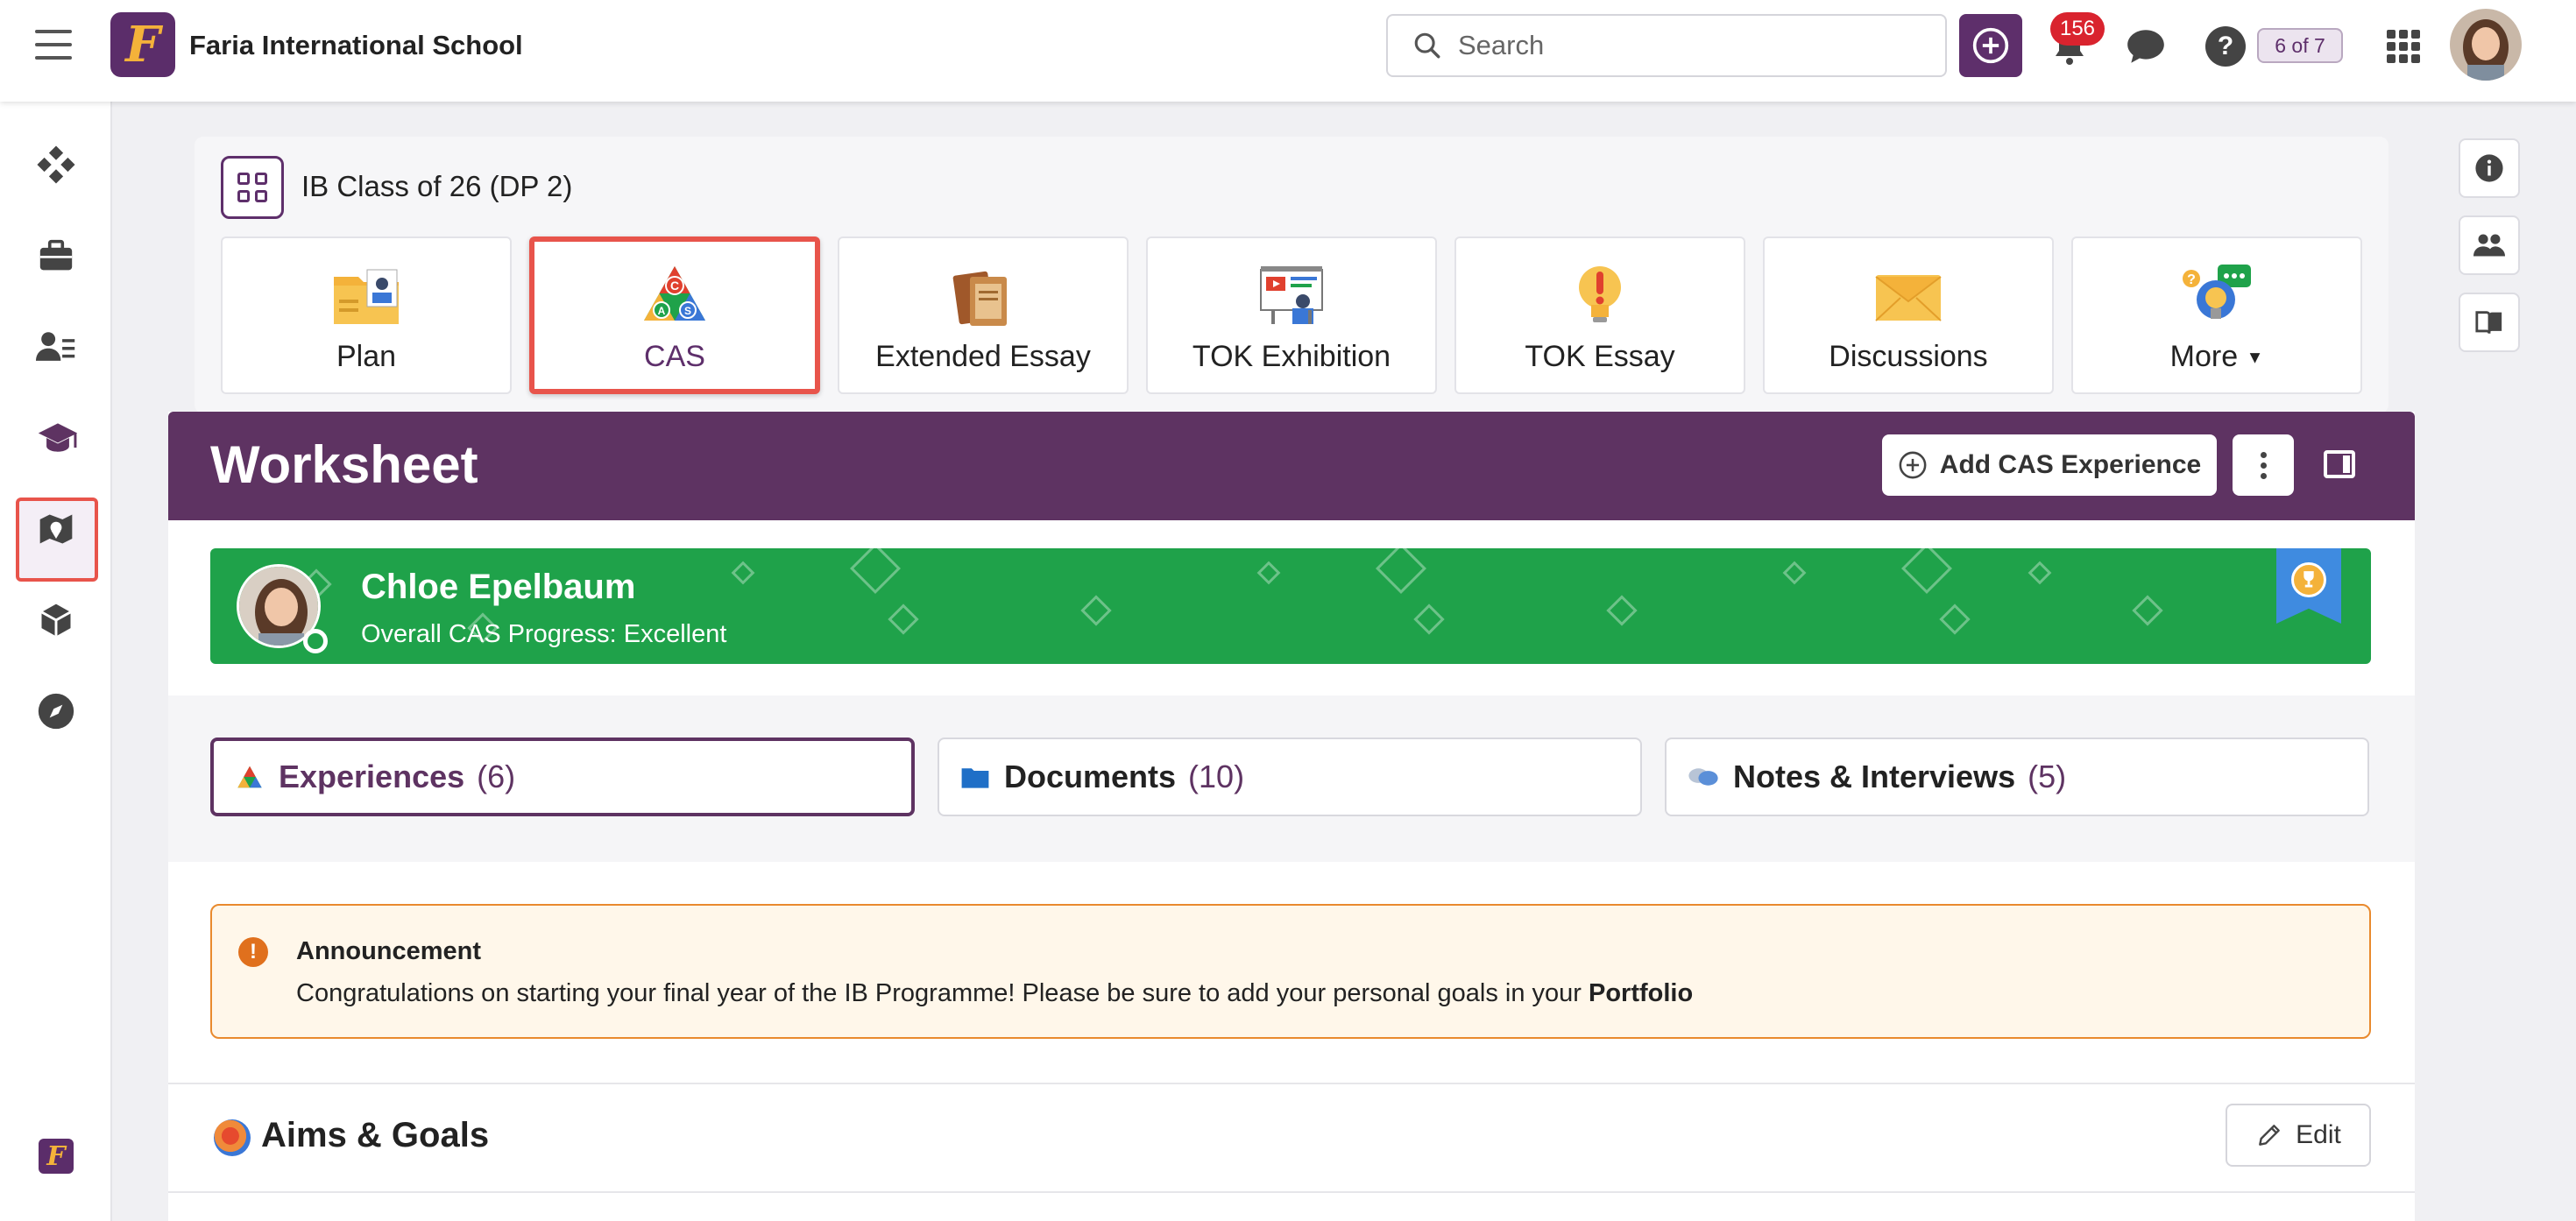 The image size is (2576, 1221). Describe the element at coordinates (1908, 356) in the screenshot. I see `tile-label: Discussions` at that location.